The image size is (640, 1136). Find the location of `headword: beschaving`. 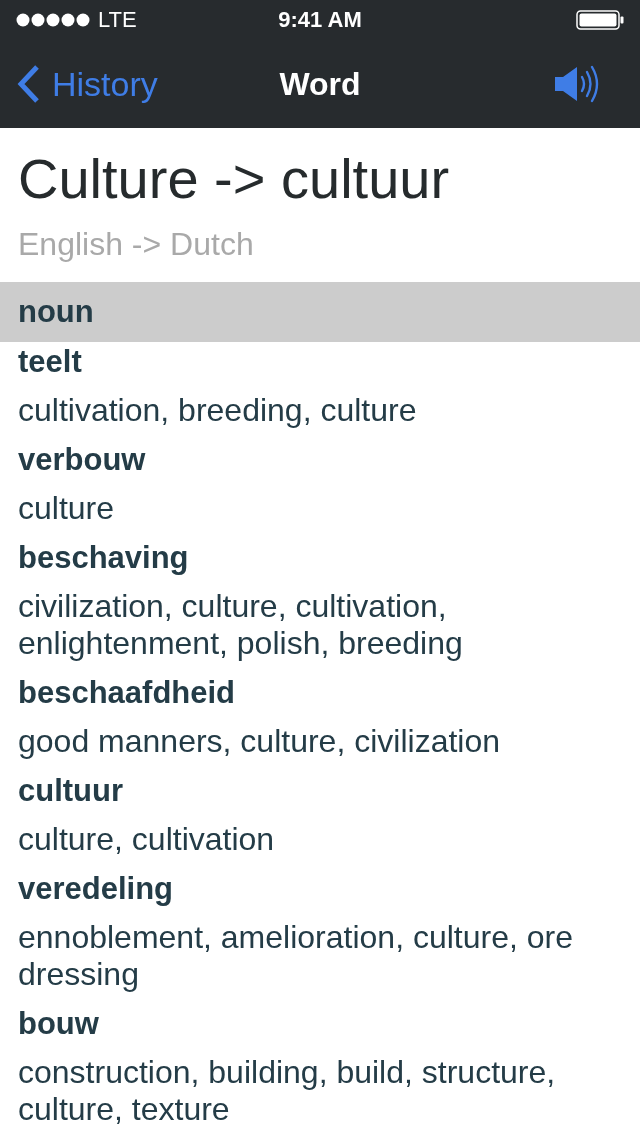

headword: beschaving is located at coordinates (104, 558).